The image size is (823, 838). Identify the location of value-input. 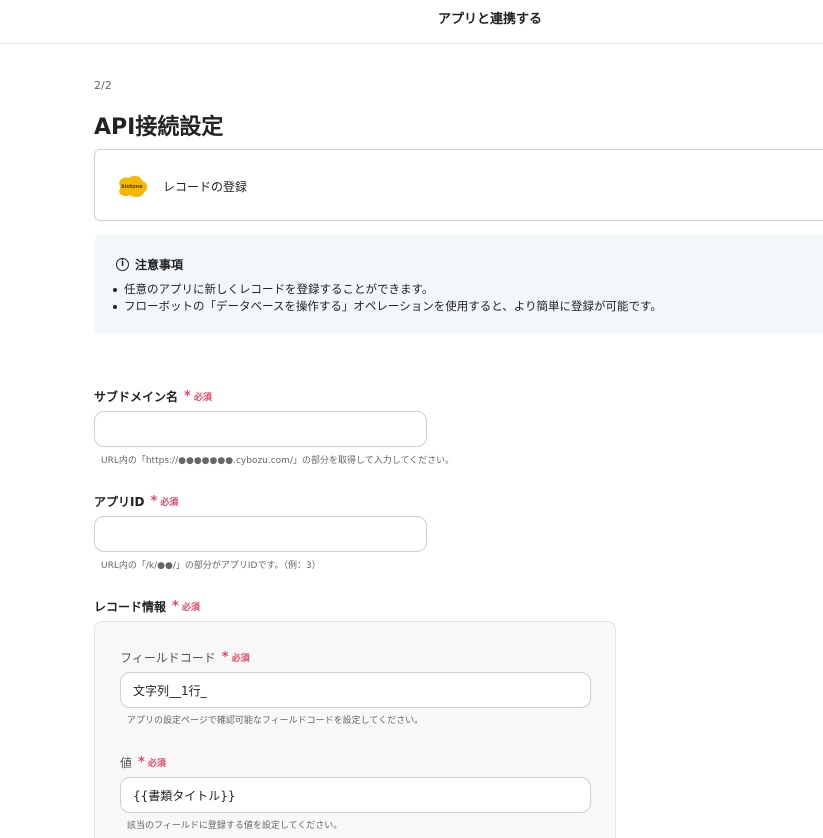
(355, 795).